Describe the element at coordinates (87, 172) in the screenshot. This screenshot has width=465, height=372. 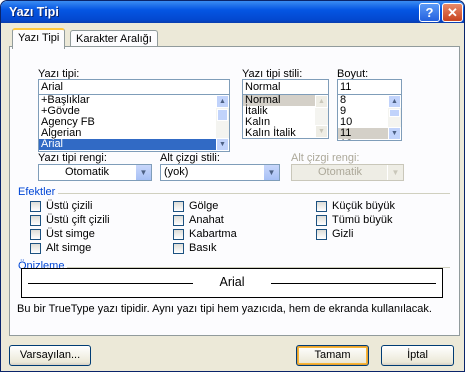
I see `font-color-value: Otomatik` at that location.